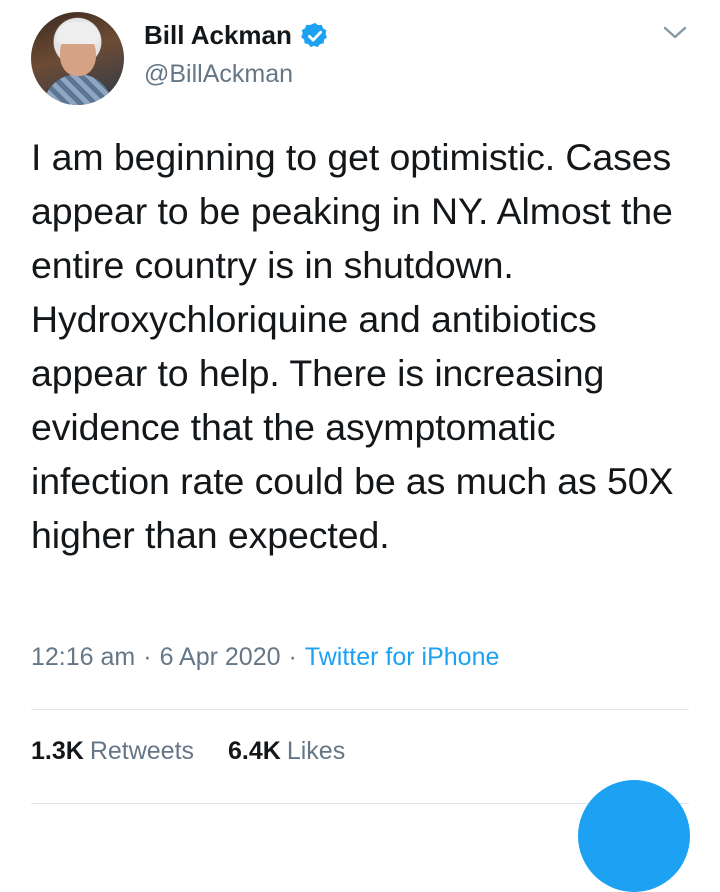 This screenshot has height=892, width=720. Describe the element at coordinates (218, 74) in the screenshot. I see `author-handle: @BillAckman` at that location.